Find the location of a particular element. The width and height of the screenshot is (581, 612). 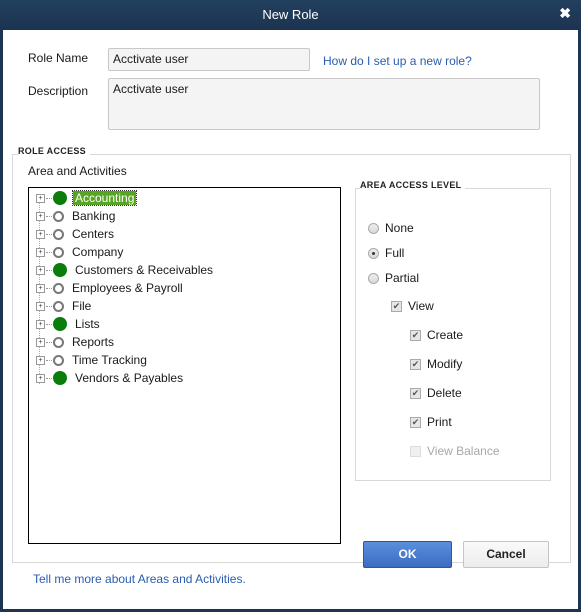

checkbox-label: View Balance is located at coordinates (463, 451).